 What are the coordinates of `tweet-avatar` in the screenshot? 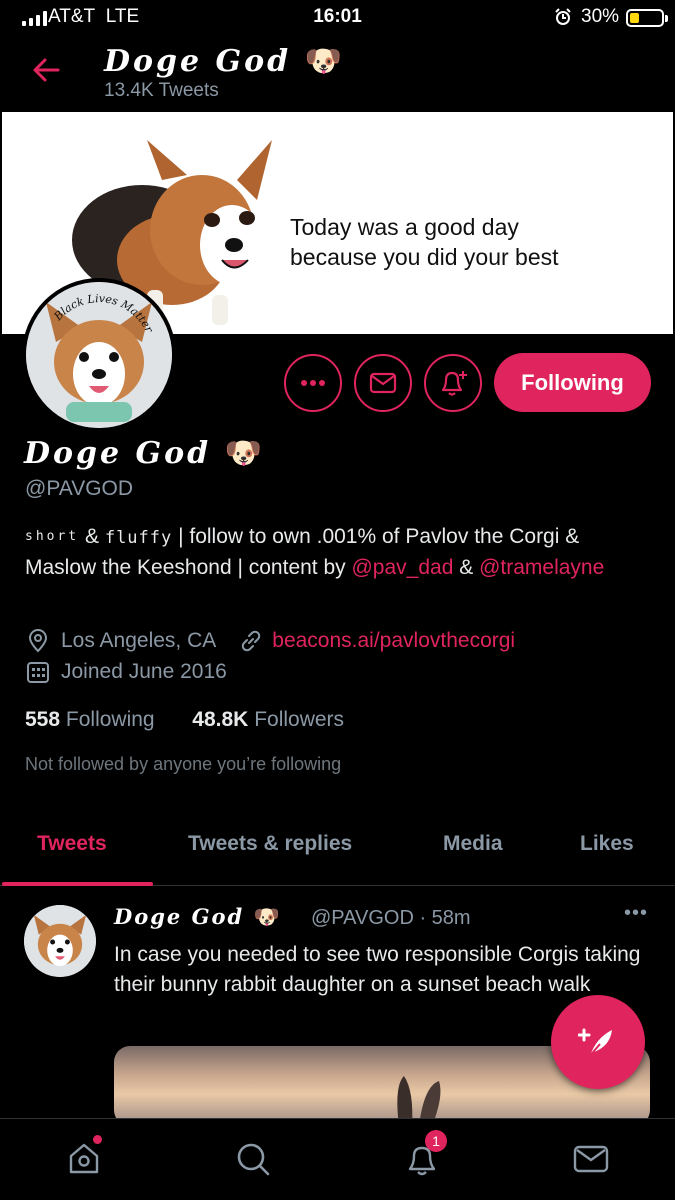 It's located at (60, 941).